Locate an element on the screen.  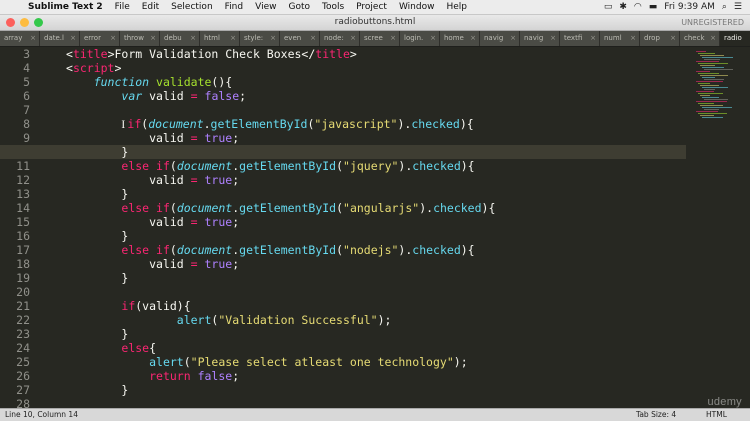
menu-item-sublime-text-2: Sublime Text 2 is located at coordinates (65, 7).